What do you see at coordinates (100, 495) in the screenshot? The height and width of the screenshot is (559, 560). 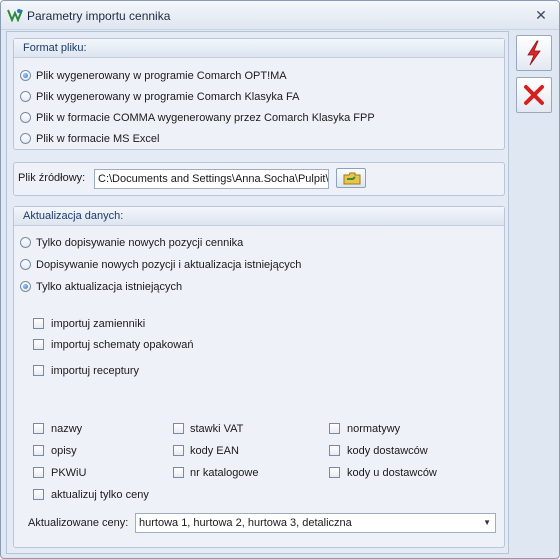 I see `checkbox-label: aktualizuj tylko ceny` at bounding box center [100, 495].